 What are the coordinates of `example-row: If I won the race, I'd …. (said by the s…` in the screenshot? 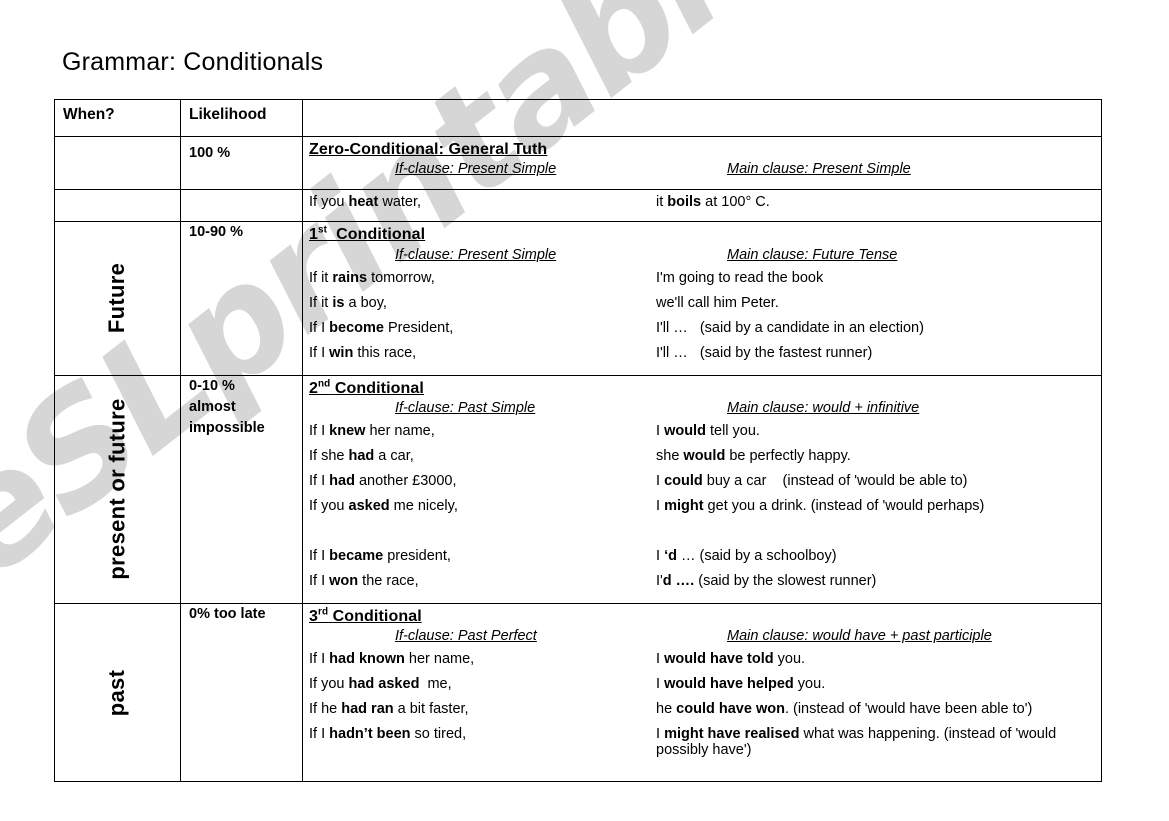 It's located at (703, 585).